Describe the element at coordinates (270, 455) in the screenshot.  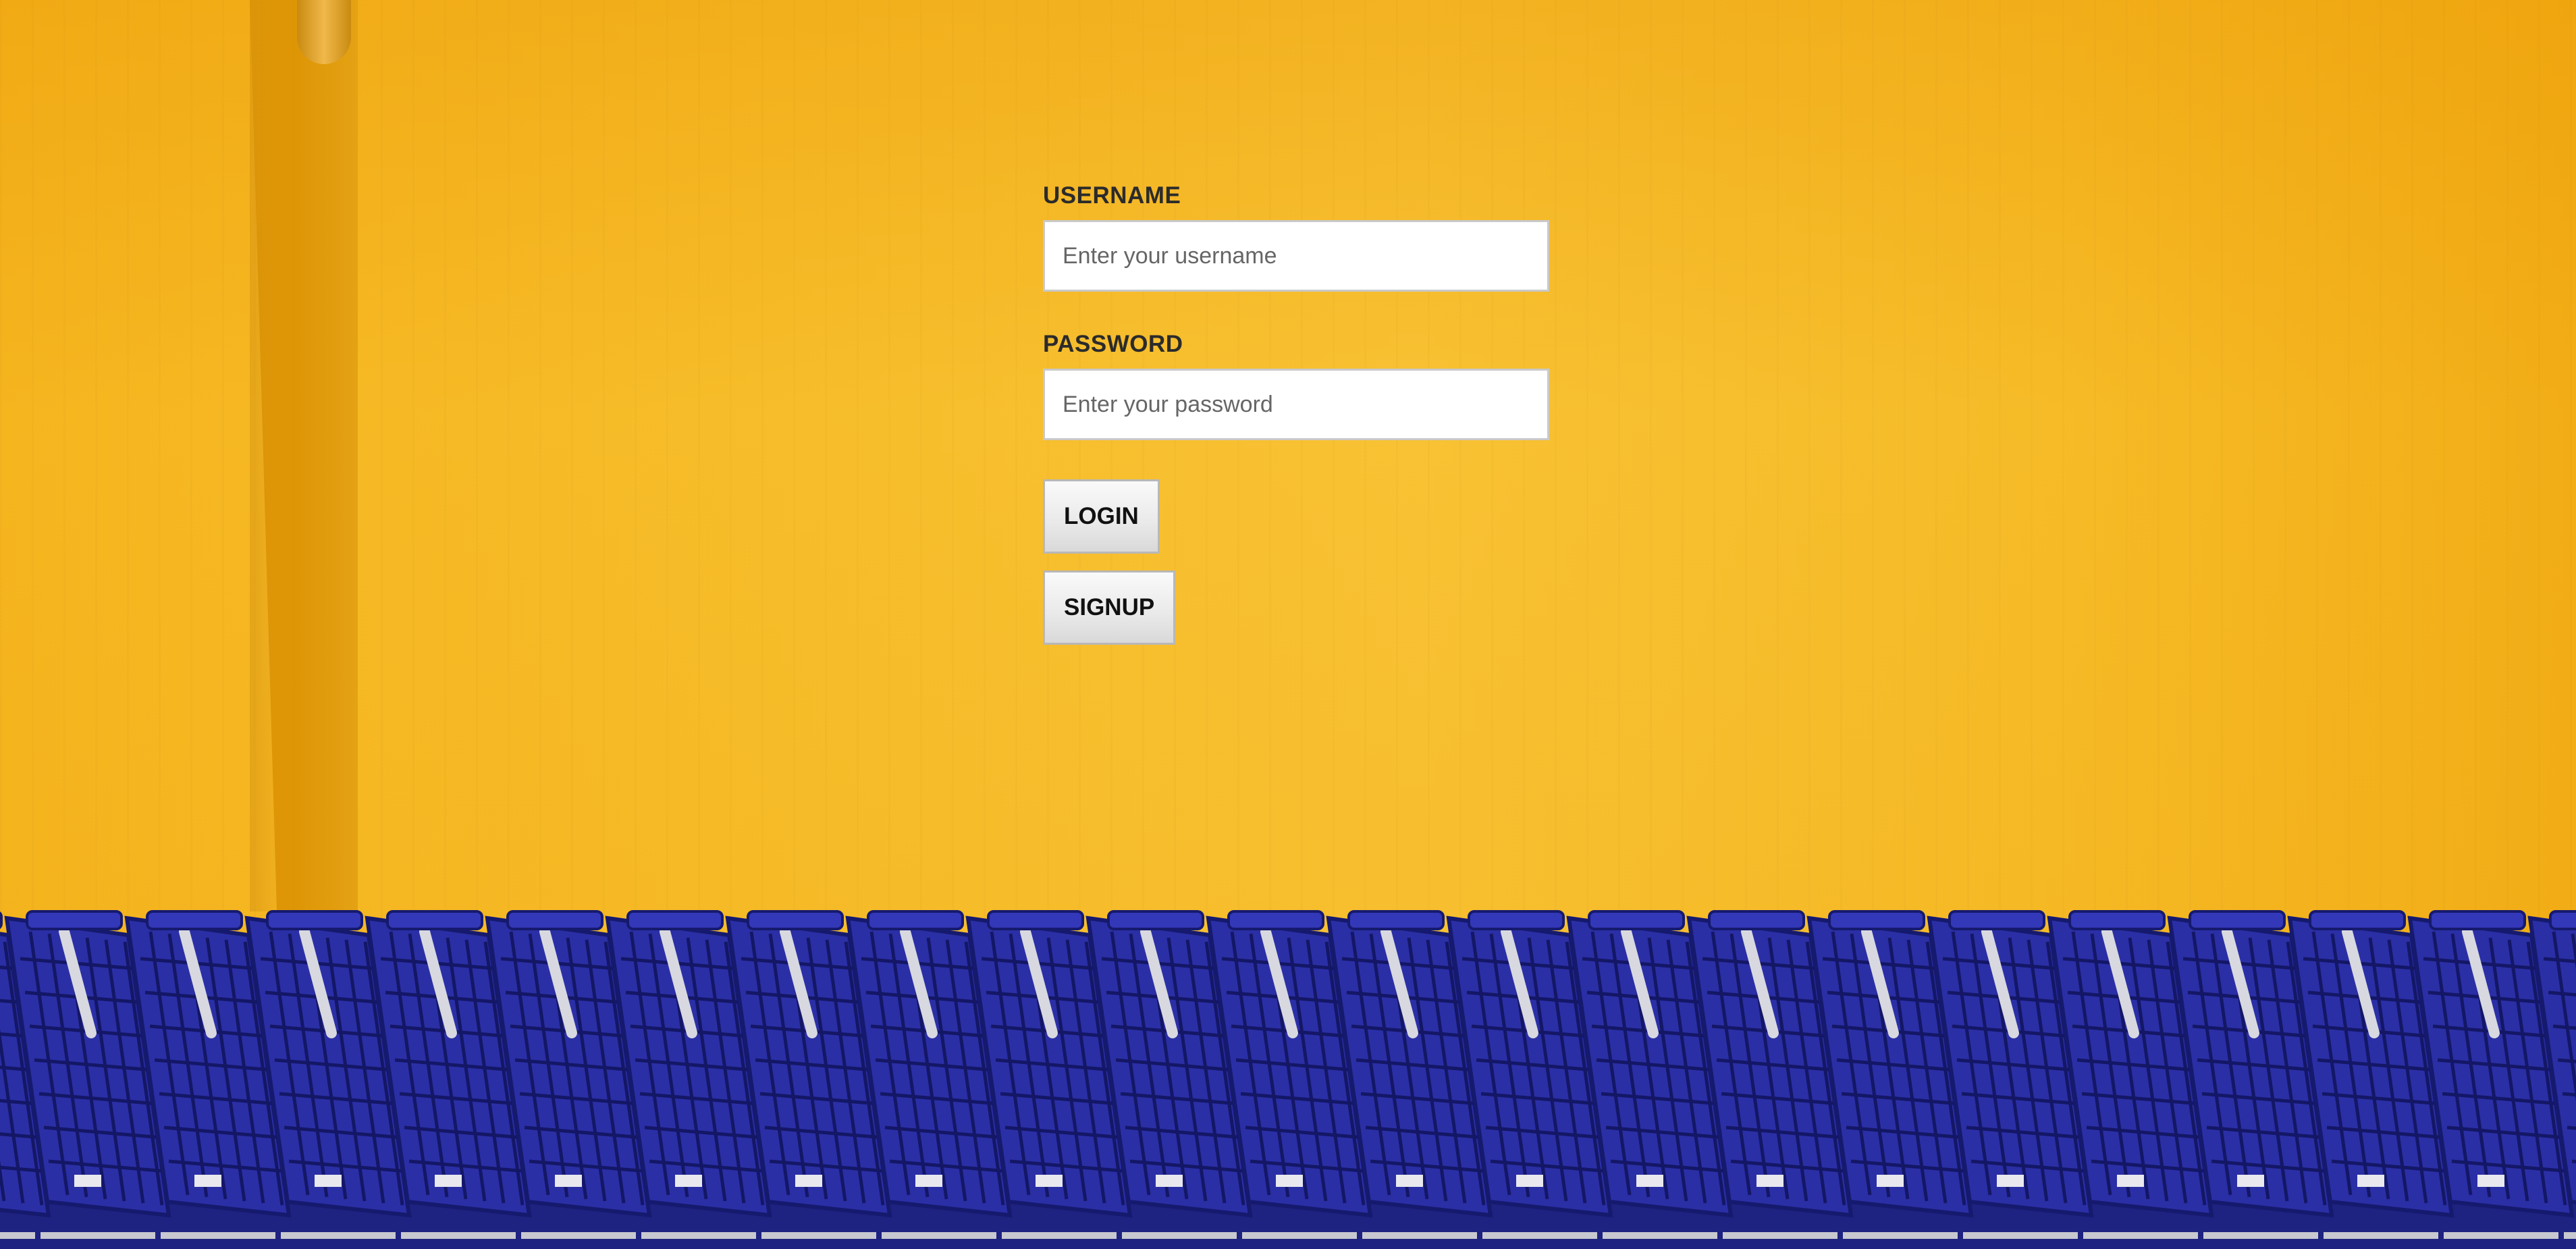
I see `background-pillar-shadow` at that location.